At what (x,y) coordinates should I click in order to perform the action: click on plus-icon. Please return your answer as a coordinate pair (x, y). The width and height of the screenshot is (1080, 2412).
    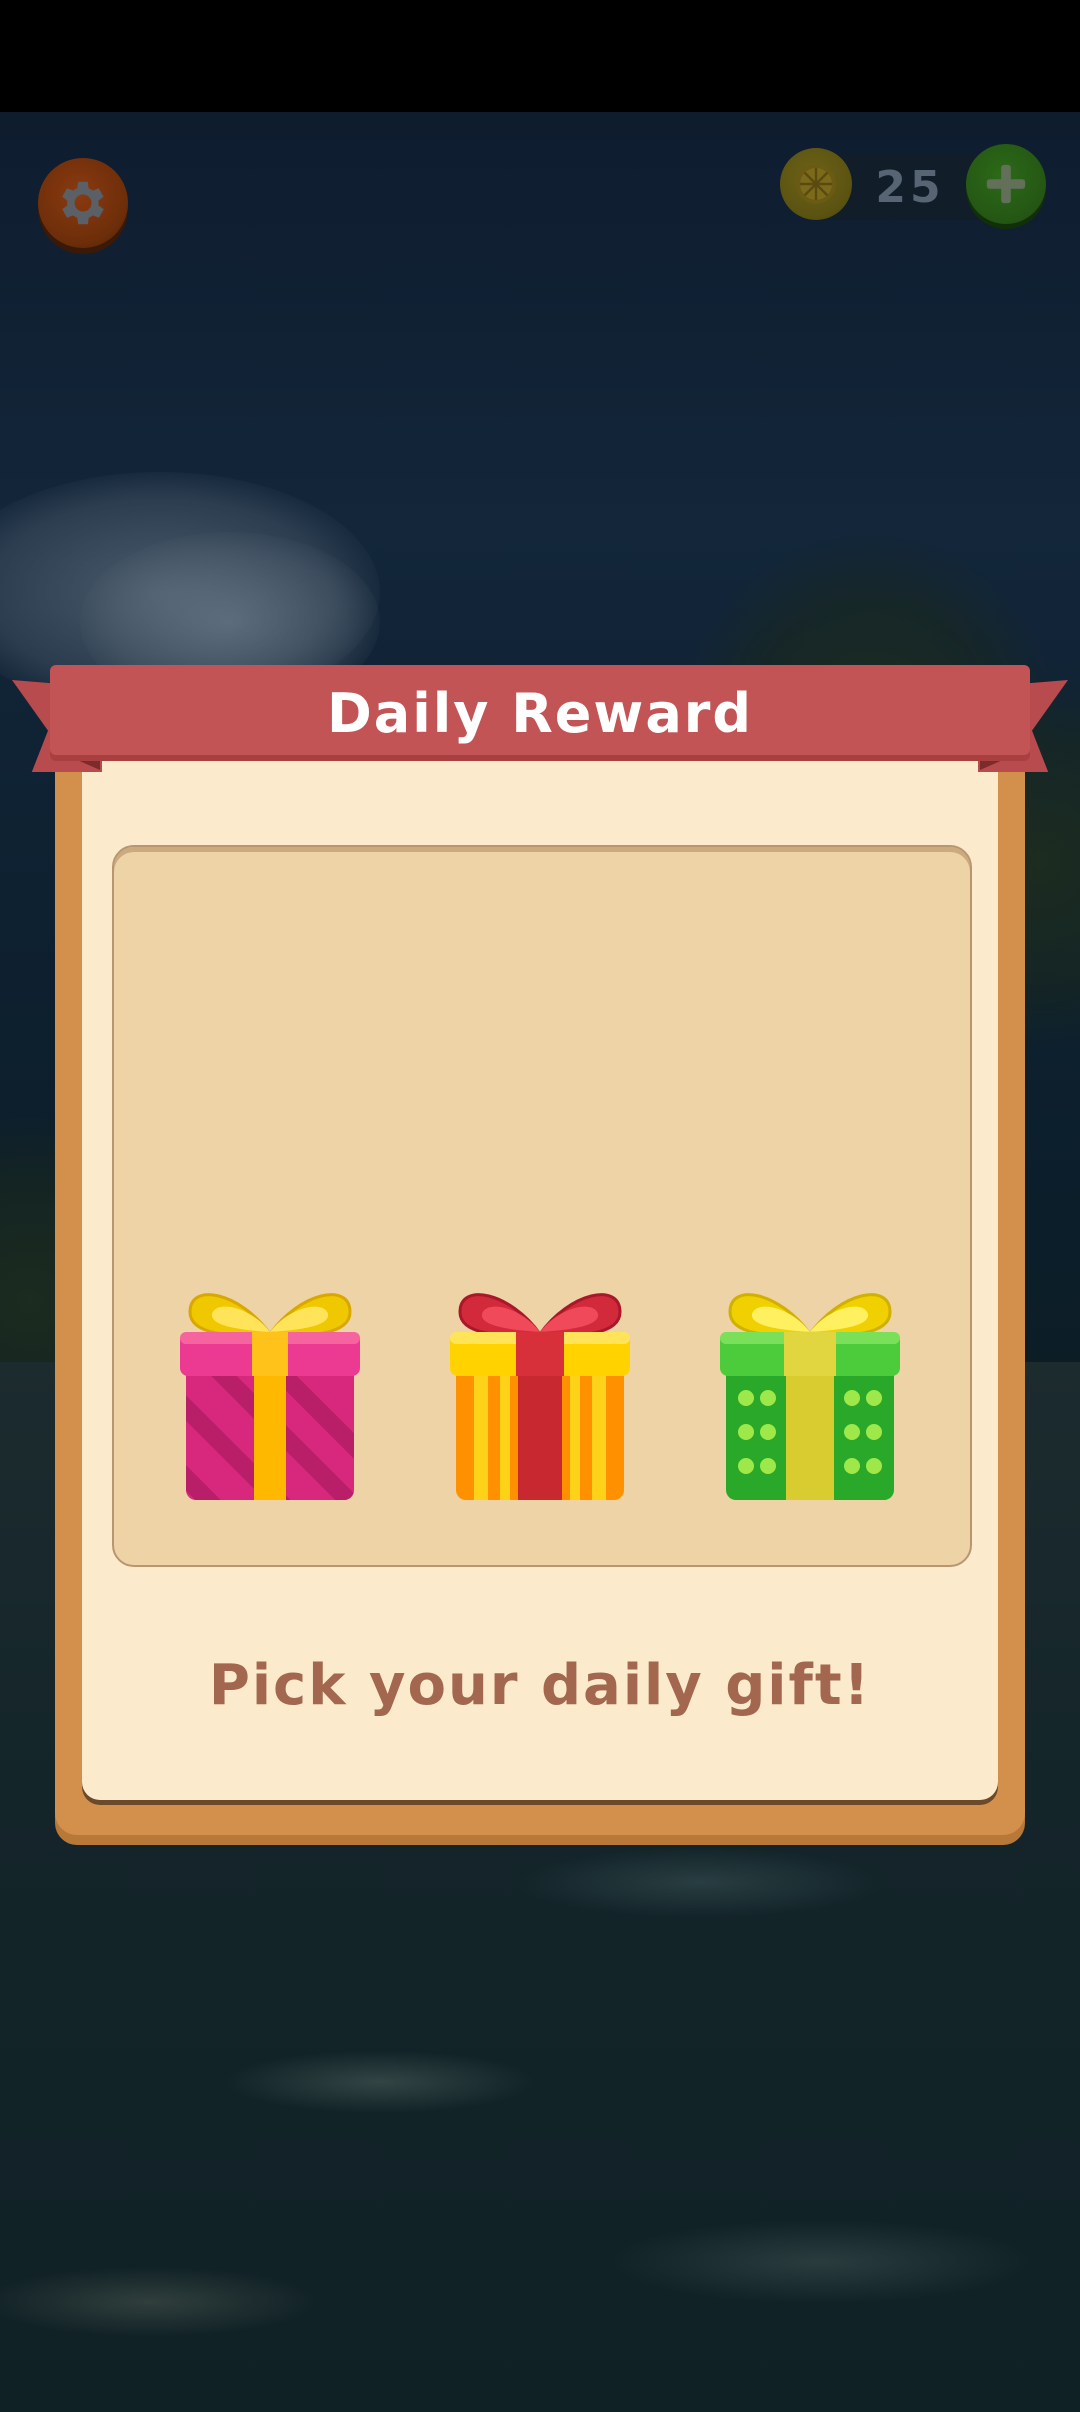
    Looking at the image, I should click on (1006, 184).